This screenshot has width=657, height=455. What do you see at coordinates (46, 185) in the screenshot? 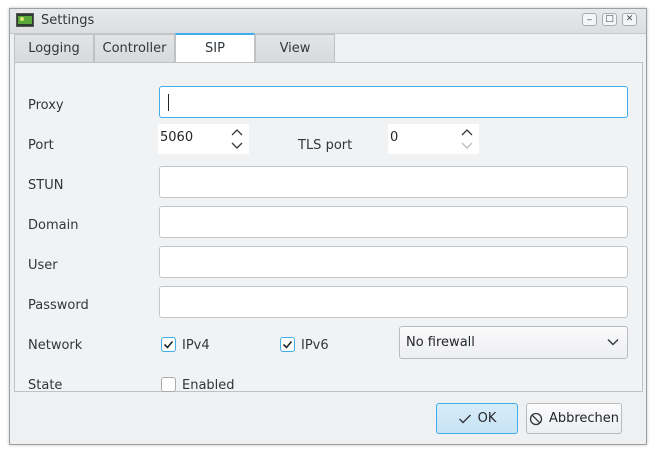
I see `stun-label: STUN` at bounding box center [46, 185].